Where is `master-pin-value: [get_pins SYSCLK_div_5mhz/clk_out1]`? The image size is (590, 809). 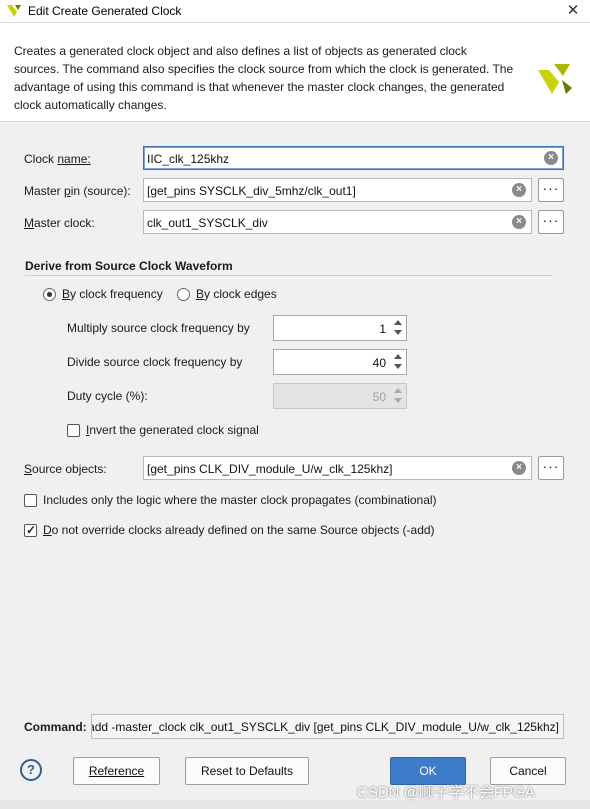 master-pin-value: [get_pins SYSCLK_div_5mhz/clk_out1] is located at coordinates (251, 191).